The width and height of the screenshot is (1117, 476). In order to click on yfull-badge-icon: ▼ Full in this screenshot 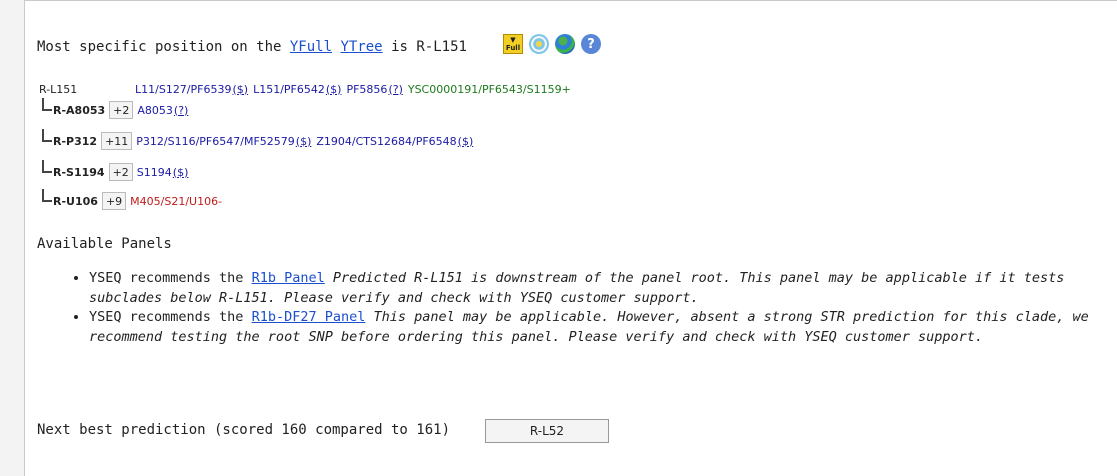, I will do `click(513, 44)`.